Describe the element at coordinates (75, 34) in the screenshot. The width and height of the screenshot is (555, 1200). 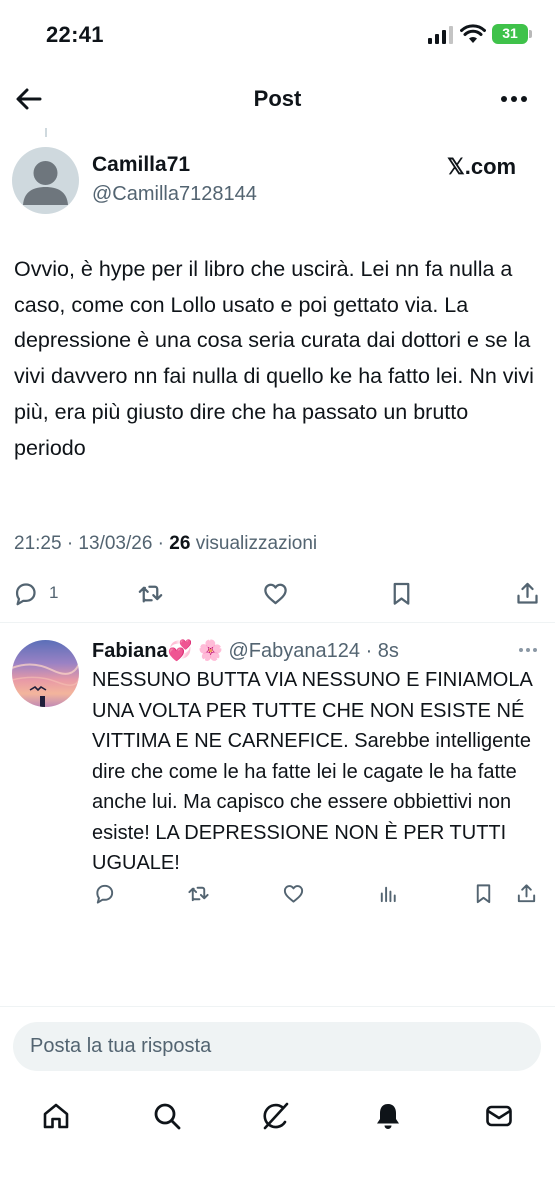
I see `status-time: 22:41` at that location.